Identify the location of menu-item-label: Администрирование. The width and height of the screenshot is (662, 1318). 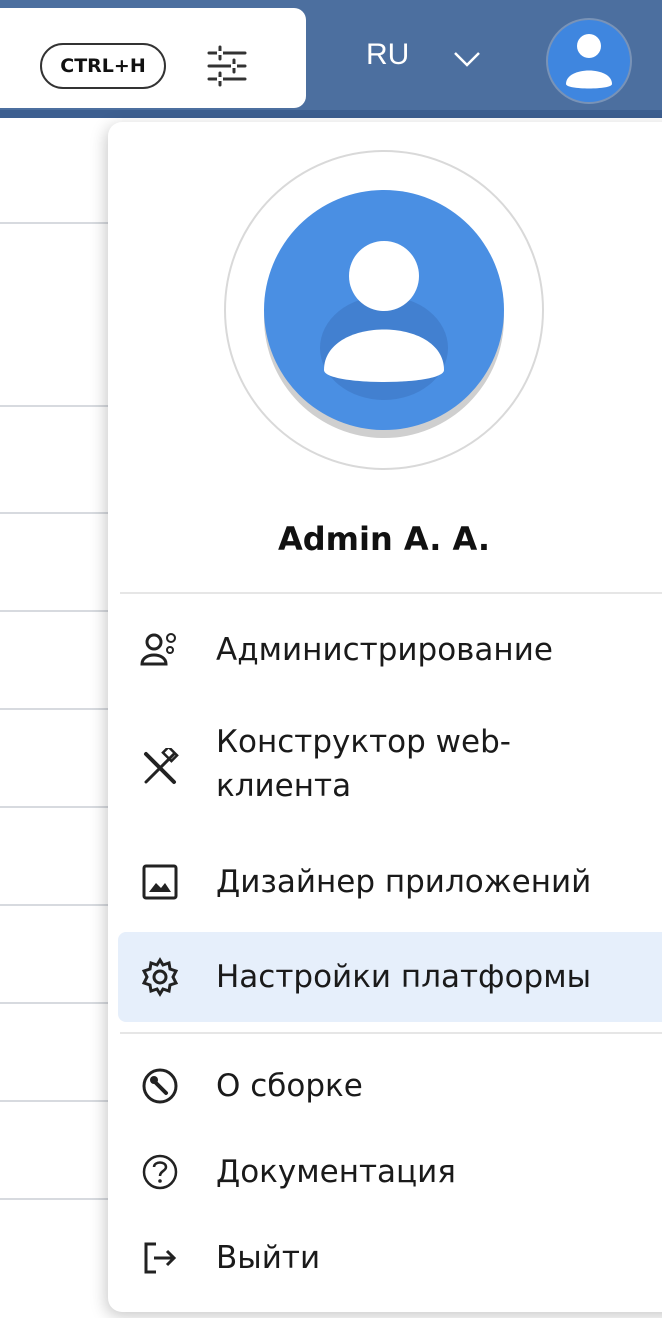
(384, 650).